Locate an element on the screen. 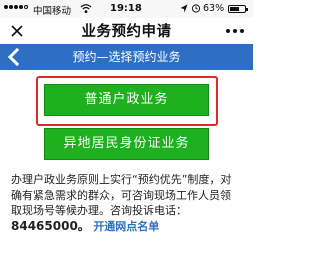 The image size is (320, 257). option-button-regular-household: 普通户政业务 is located at coordinates (126, 100).